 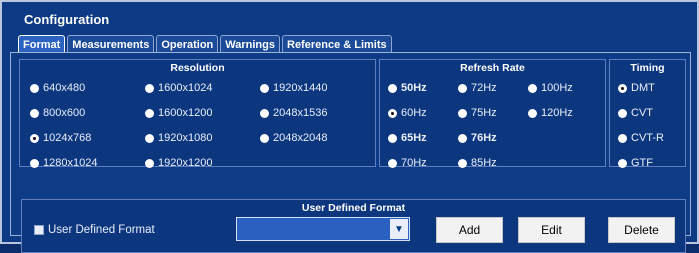 What do you see at coordinates (492, 68) in the screenshot?
I see `refresh-rate-title: Refresh Rate` at bounding box center [492, 68].